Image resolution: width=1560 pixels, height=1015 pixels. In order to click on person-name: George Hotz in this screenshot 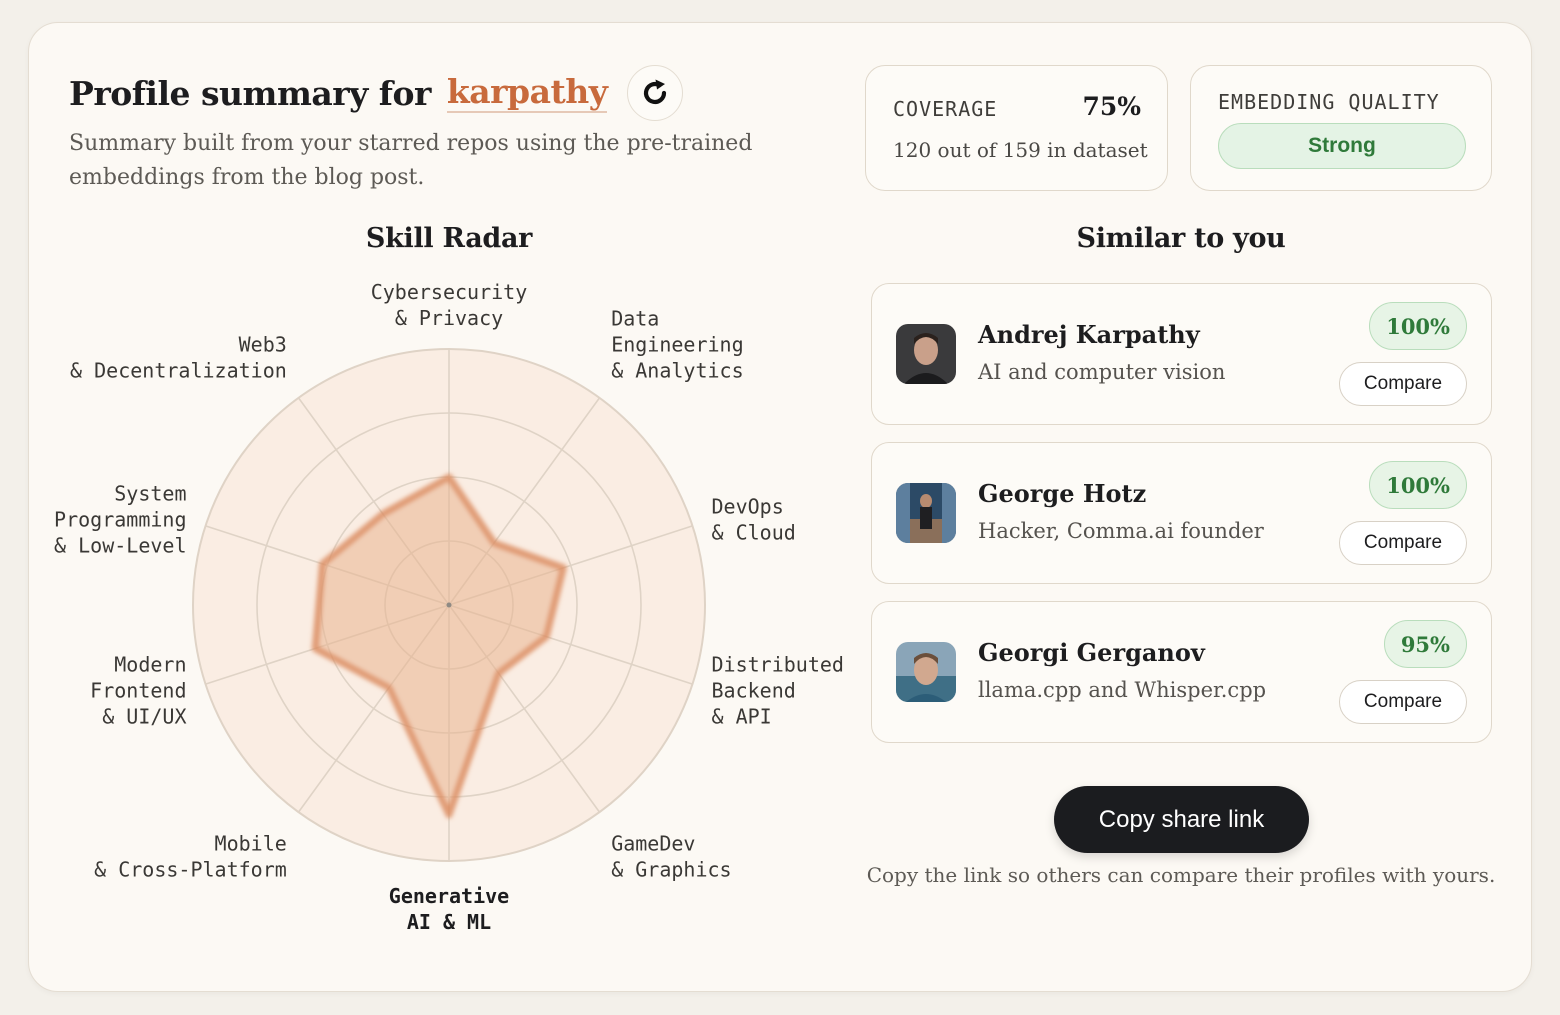, I will do `click(1062, 493)`.